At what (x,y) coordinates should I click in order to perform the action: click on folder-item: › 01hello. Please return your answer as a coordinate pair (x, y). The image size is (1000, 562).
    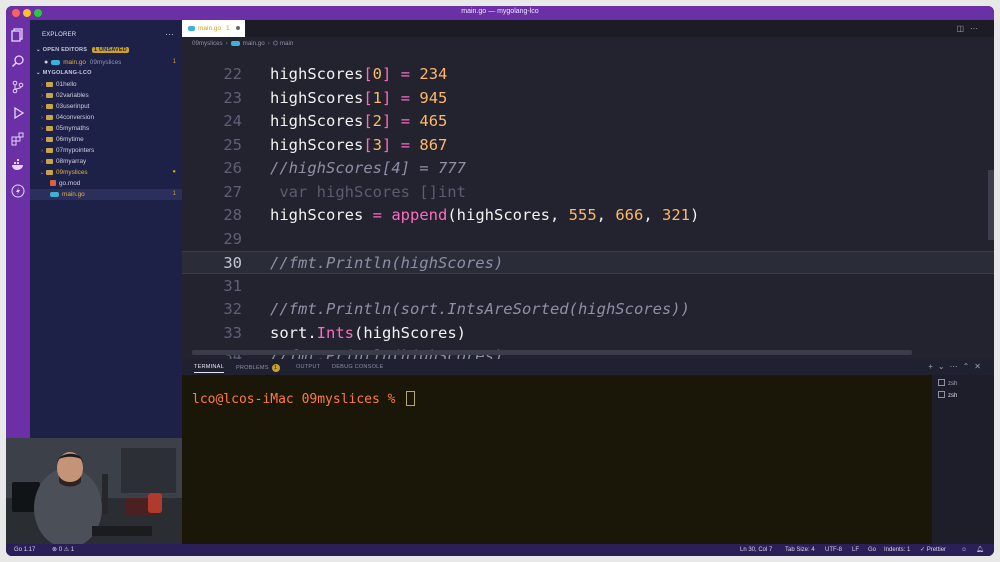
    Looking at the image, I should click on (106, 84).